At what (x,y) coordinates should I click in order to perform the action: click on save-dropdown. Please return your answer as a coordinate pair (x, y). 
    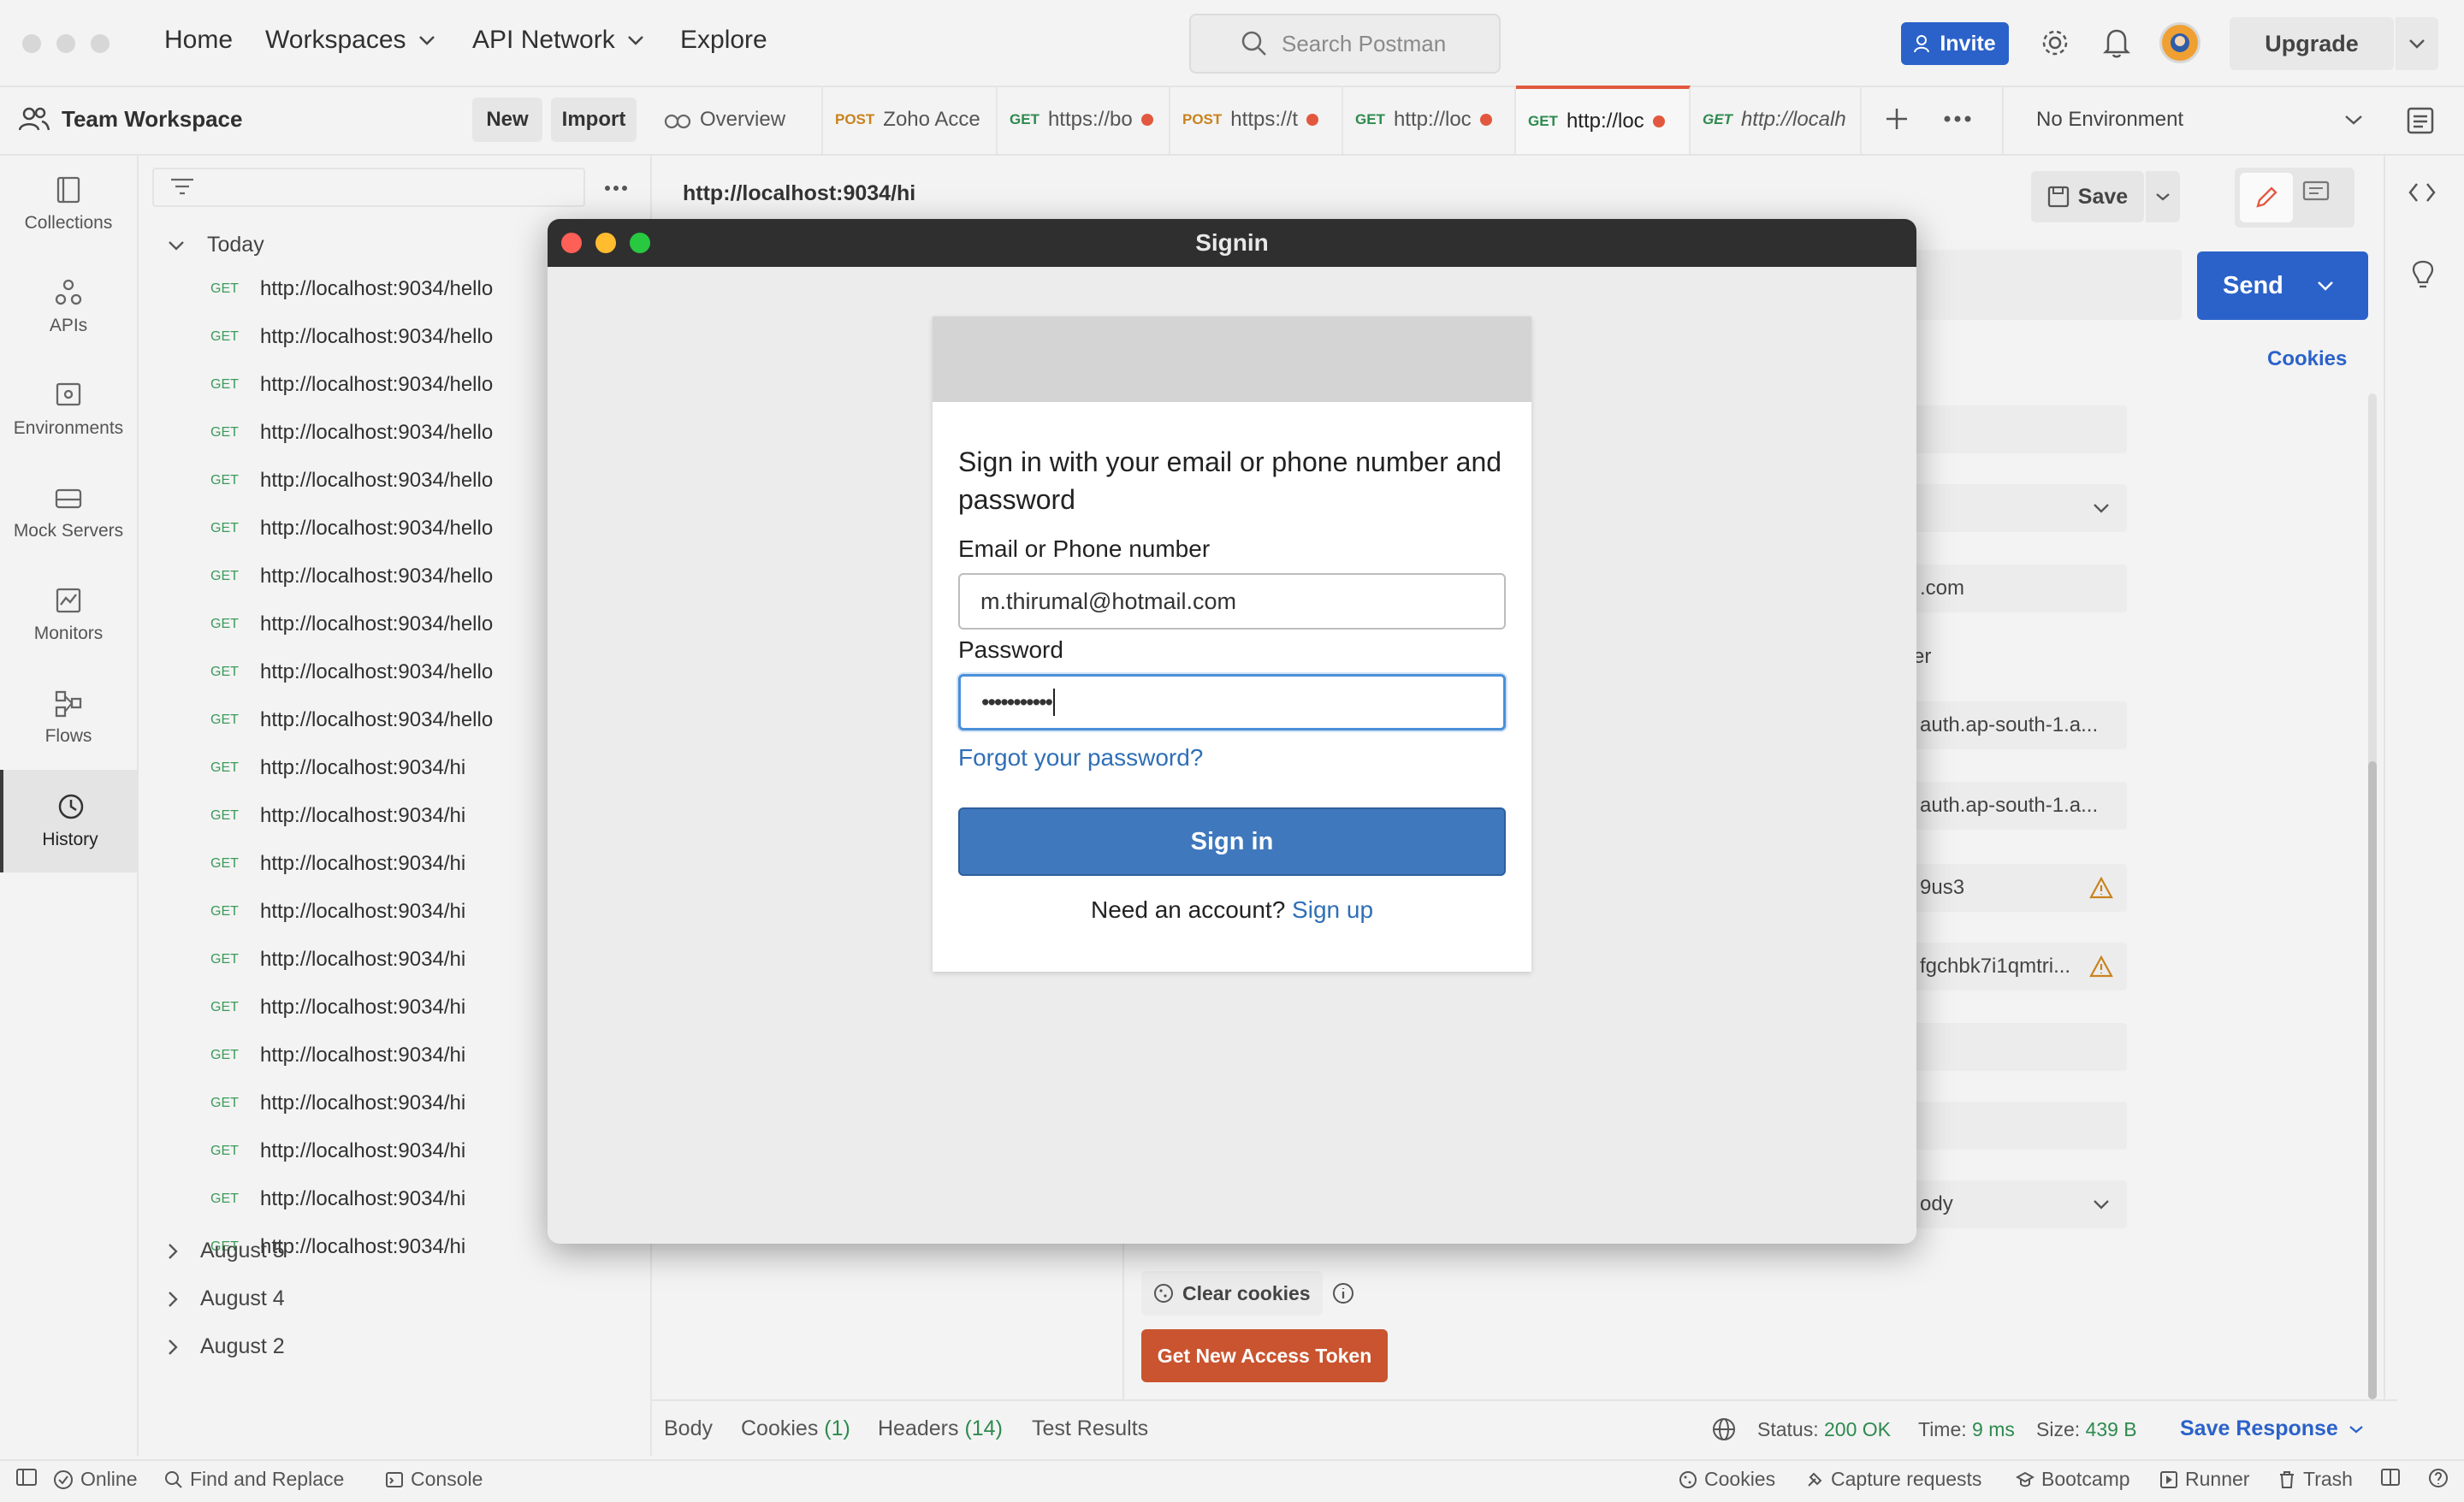
    Looking at the image, I should click on (2163, 196).